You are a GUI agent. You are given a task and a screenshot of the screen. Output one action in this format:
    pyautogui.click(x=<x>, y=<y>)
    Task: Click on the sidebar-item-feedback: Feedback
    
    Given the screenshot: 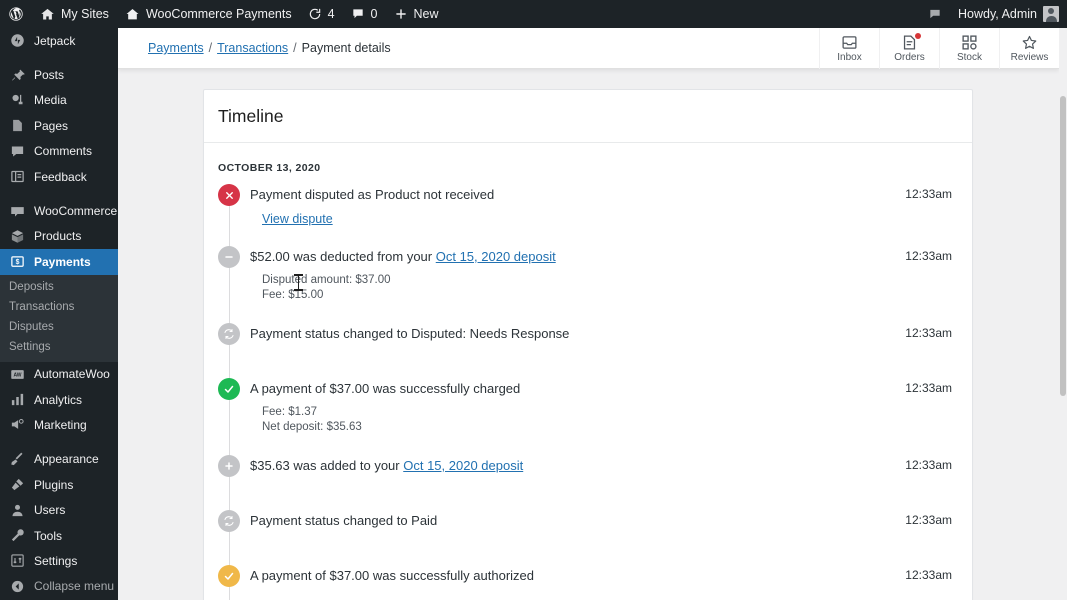 What is the action you would take?
    pyautogui.click(x=59, y=176)
    